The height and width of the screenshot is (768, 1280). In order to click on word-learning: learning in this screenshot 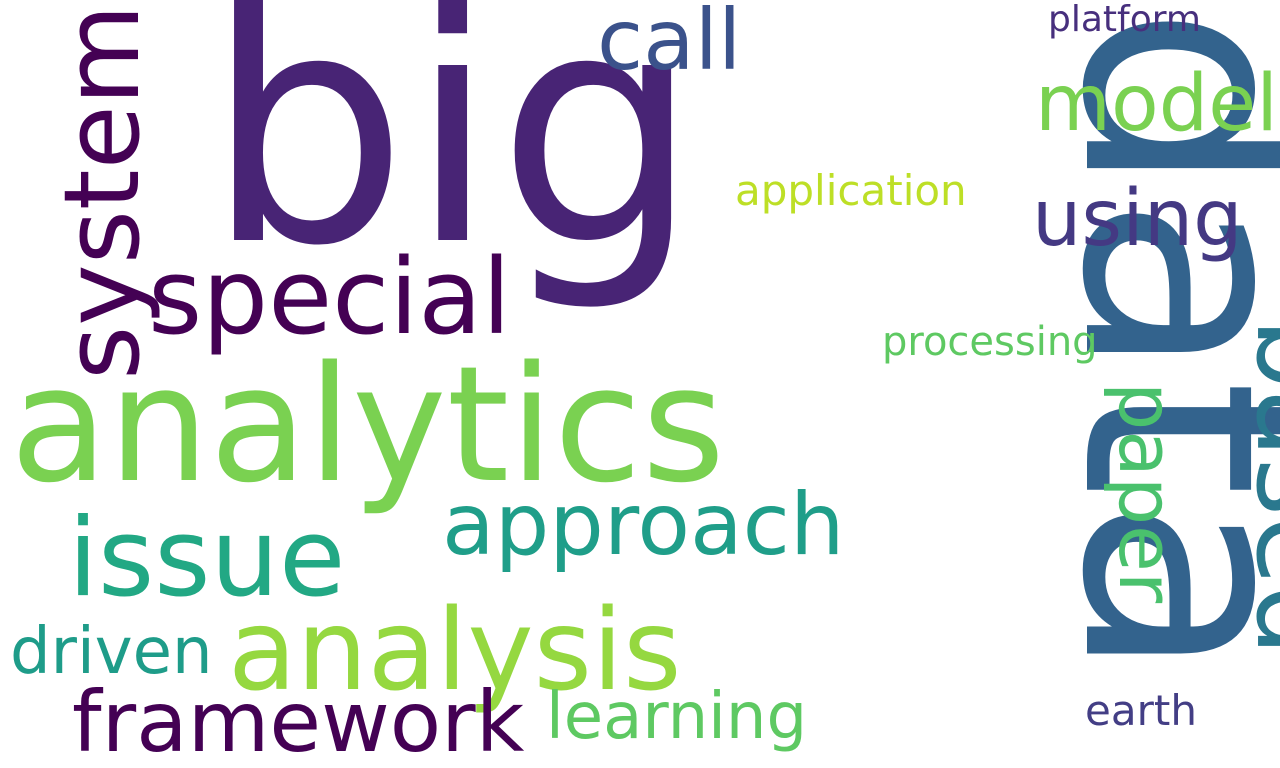, I will do `click(677, 717)`.